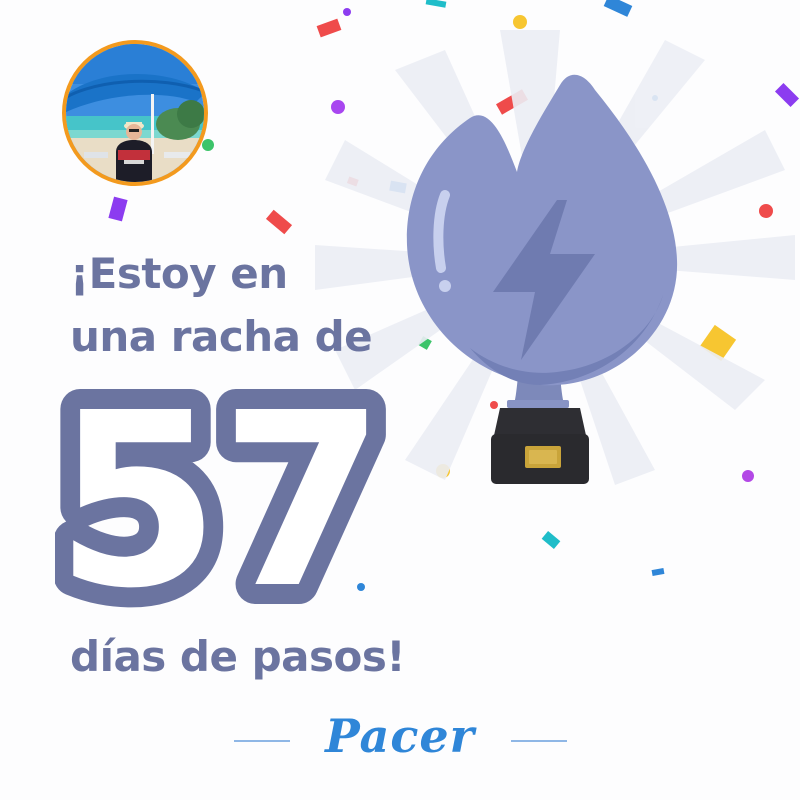 This screenshot has height=800, width=800. I want to click on pacer-logo: Pacer, so click(400, 736).